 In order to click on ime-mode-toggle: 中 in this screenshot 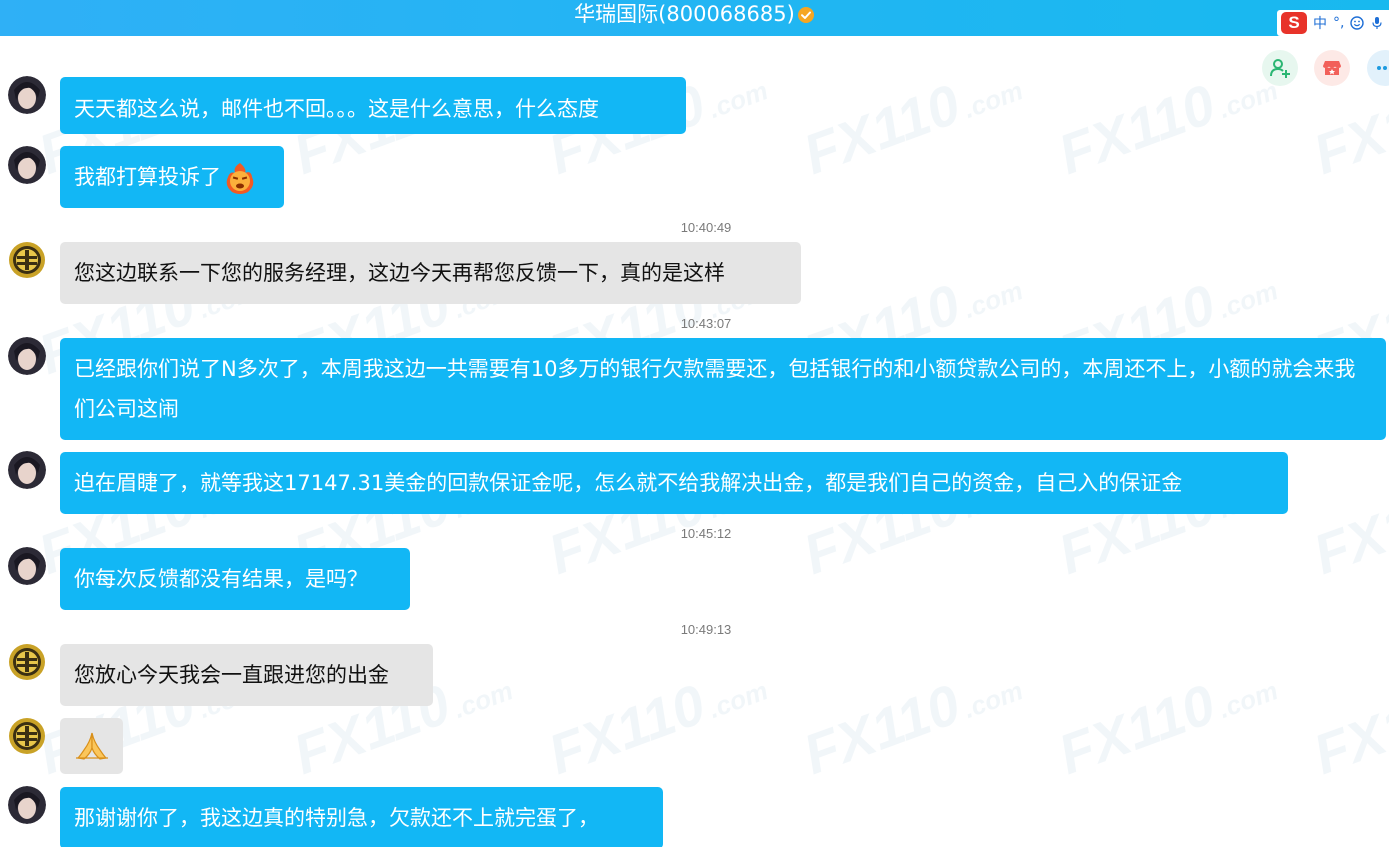, I will do `click(1320, 23)`.